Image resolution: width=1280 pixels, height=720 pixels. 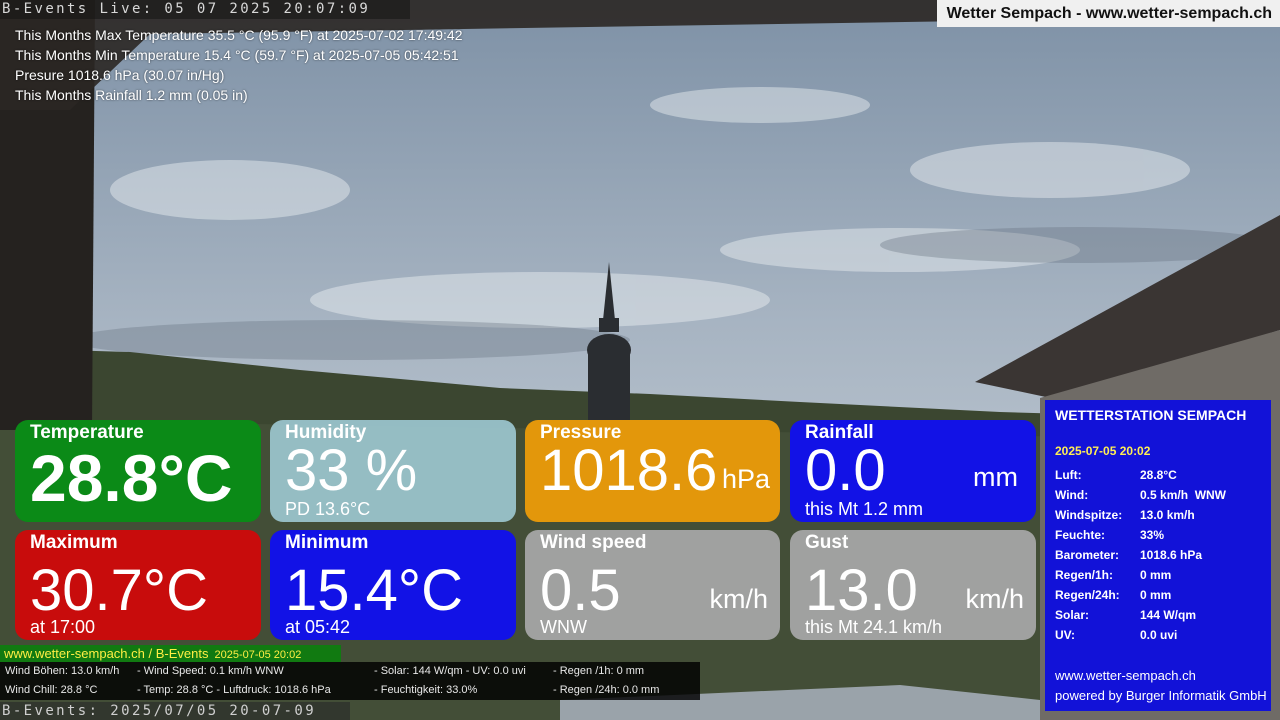 I want to click on panel-row-value: 0.5 km/h WNW, so click(x=1183, y=495).